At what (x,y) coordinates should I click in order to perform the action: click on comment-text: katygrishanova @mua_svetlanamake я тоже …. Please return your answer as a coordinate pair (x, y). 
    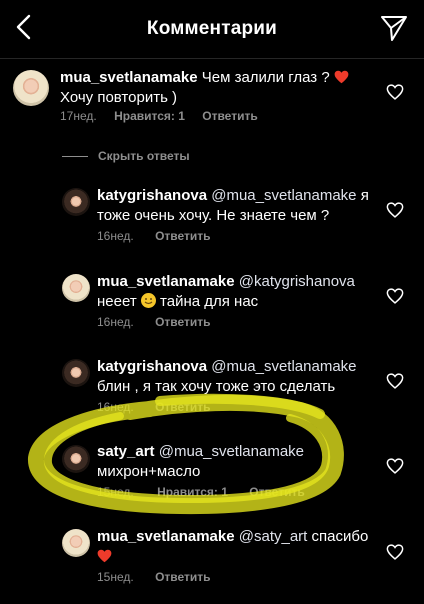
    Looking at the image, I should click on (233, 205).